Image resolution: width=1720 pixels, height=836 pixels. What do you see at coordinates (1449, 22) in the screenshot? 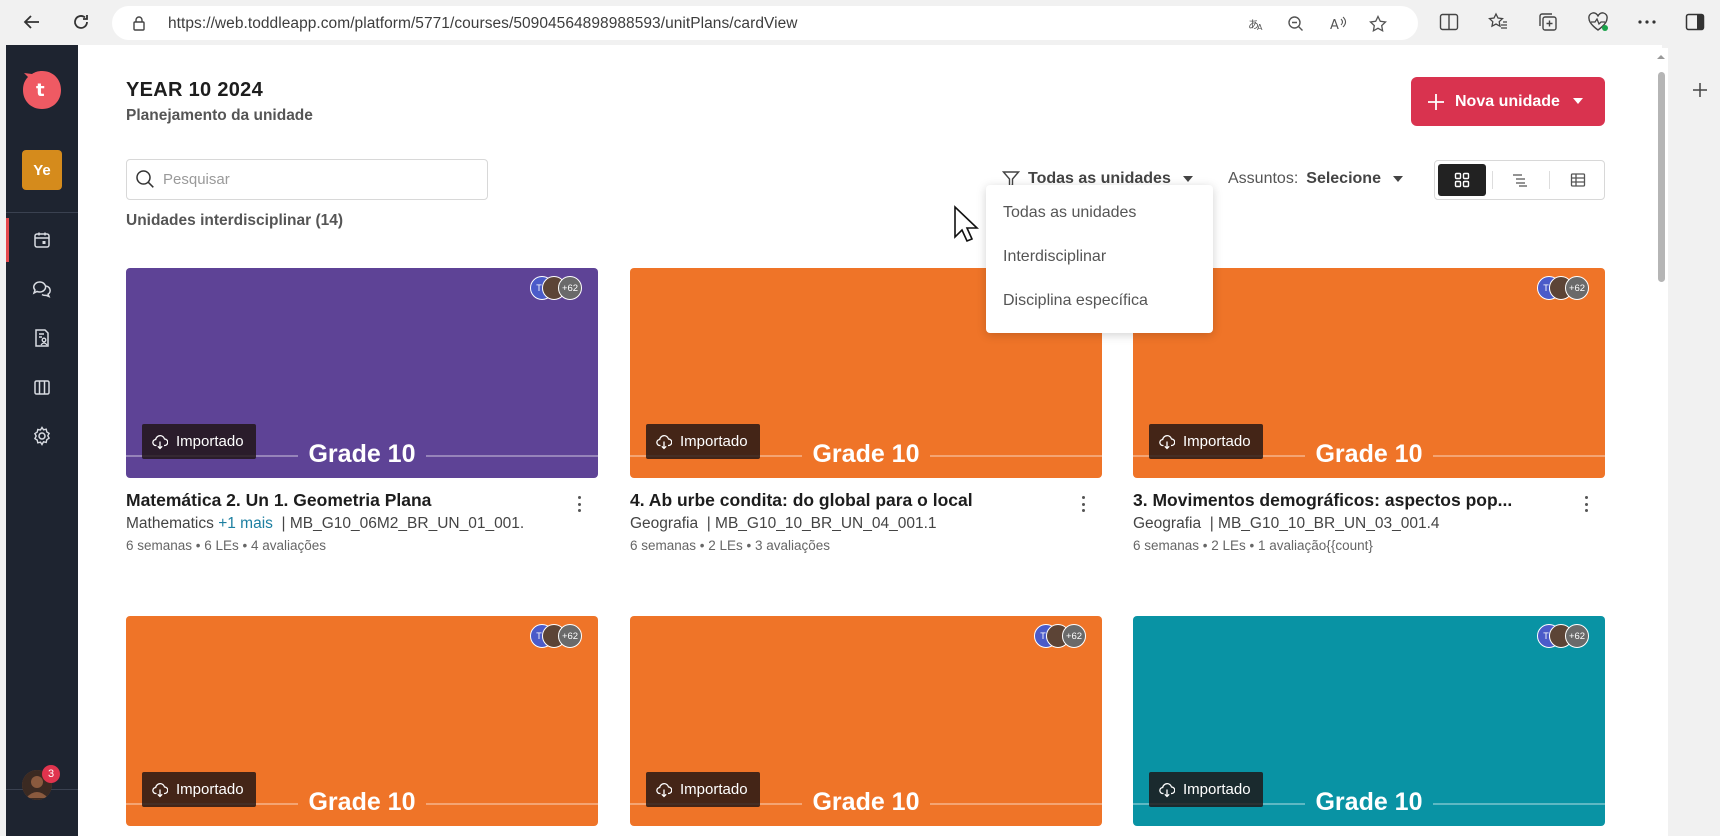
I see `split-screen-icon` at bounding box center [1449, 22].